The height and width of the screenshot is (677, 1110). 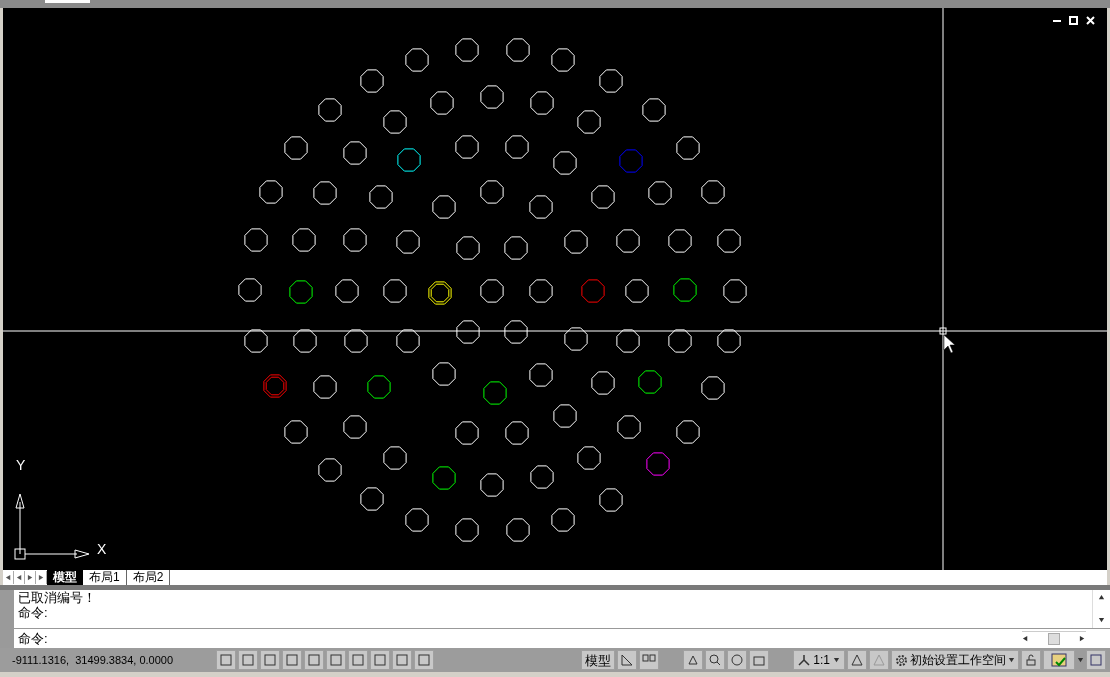 What do you see at coordinates (292, 660) in the screenshot?
I see `polar-button` at bounding box center [292, 660].